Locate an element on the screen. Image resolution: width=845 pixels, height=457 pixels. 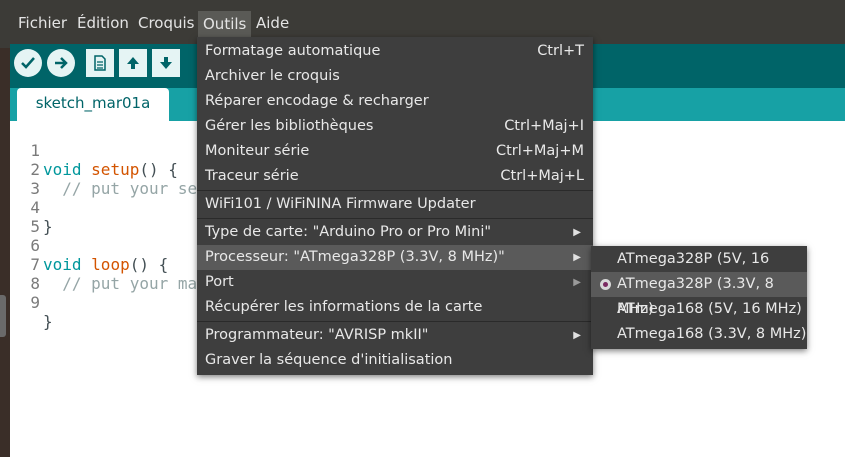
menu-item-label: Récupérer les informations de la carte is located at coordinates (344, 307).